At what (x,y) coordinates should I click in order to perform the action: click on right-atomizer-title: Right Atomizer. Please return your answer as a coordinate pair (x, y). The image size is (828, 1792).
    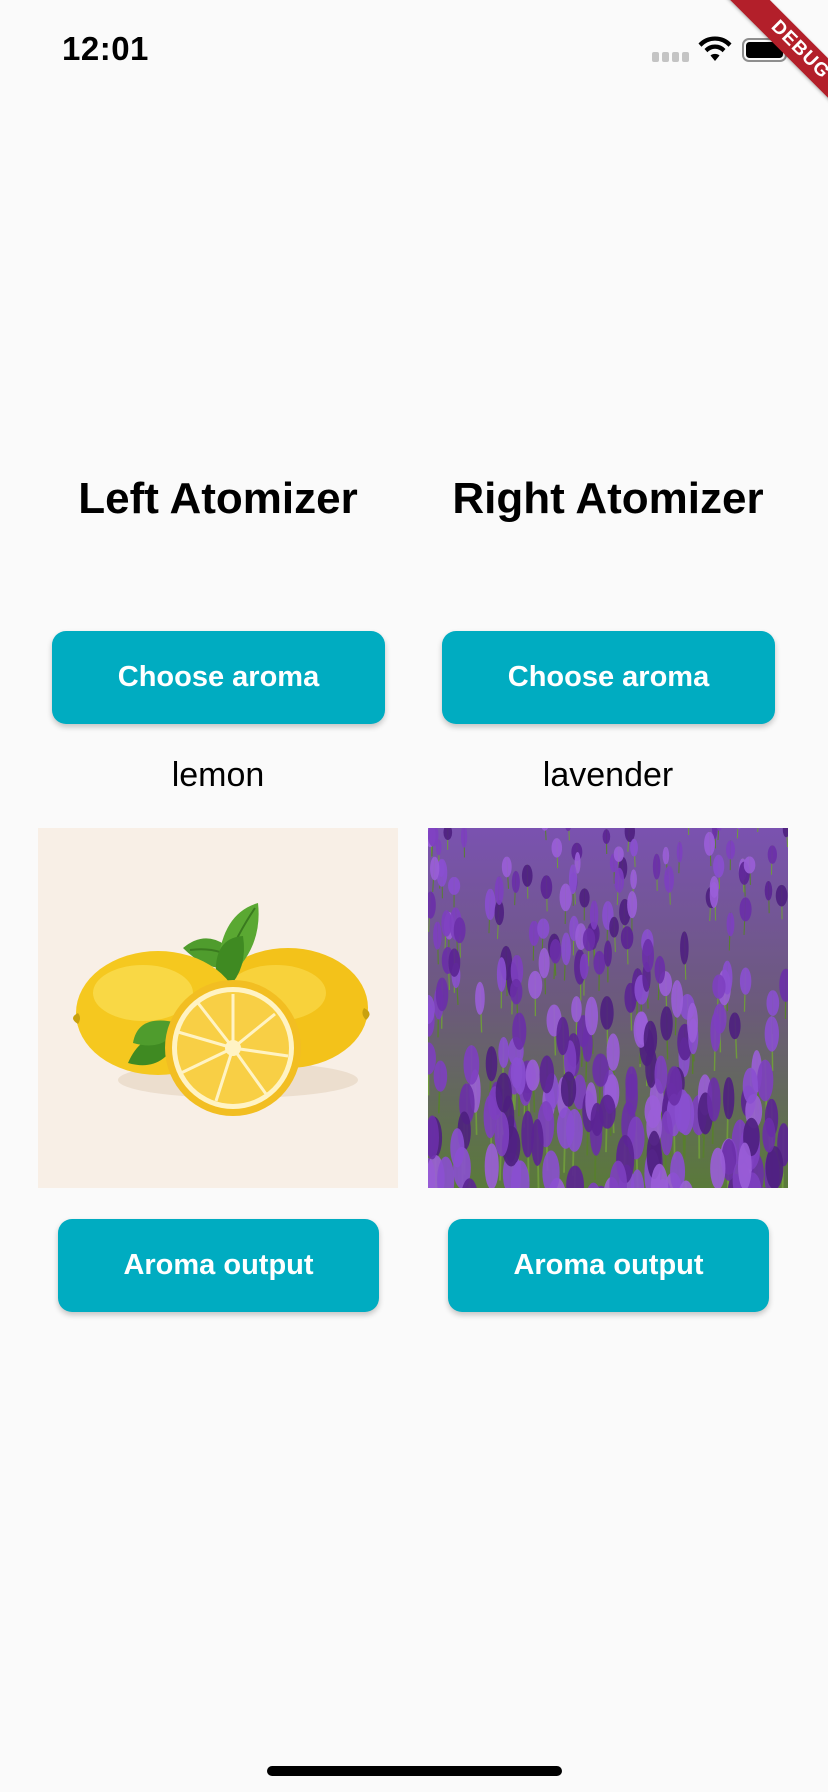
    Looking at the image, I should click on (608, 498).